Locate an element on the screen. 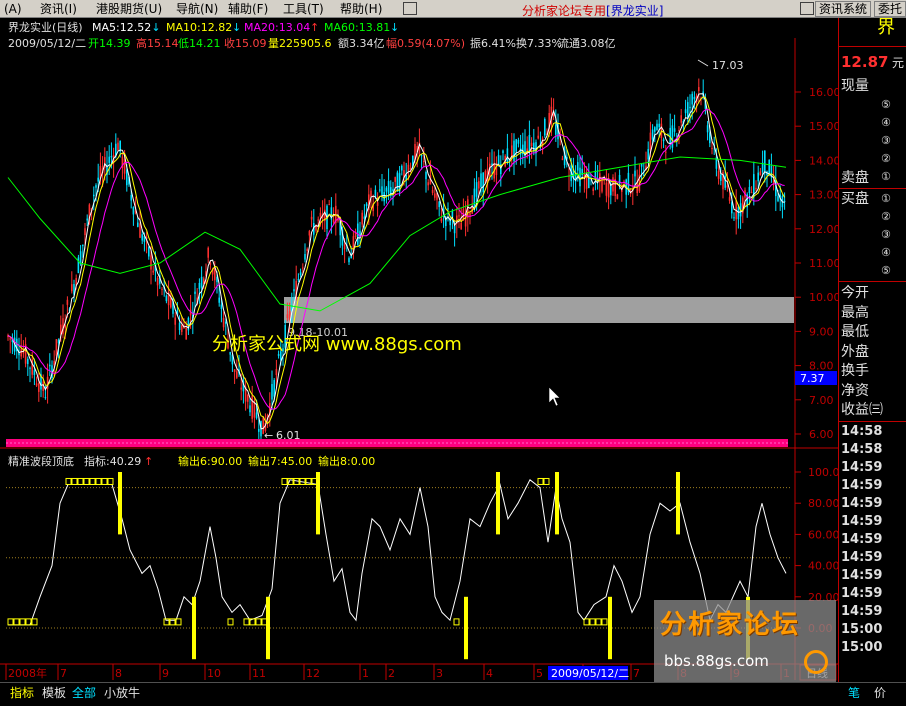 The height and width of the screenshot is (706, 906). sell-level-icon: ① is located at coordinates (886, 176).